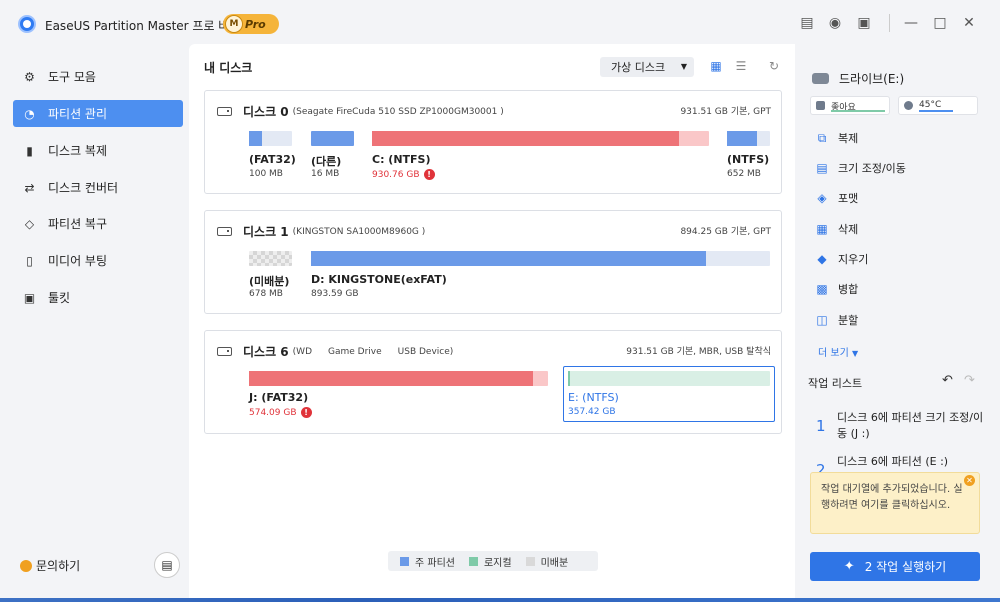 This screenshot has height=602, width=1000. What do you see at coordinates (837, 320) in the screenshot?
I see `action-split: ◫ 분할` at bounding box center [837, 320].